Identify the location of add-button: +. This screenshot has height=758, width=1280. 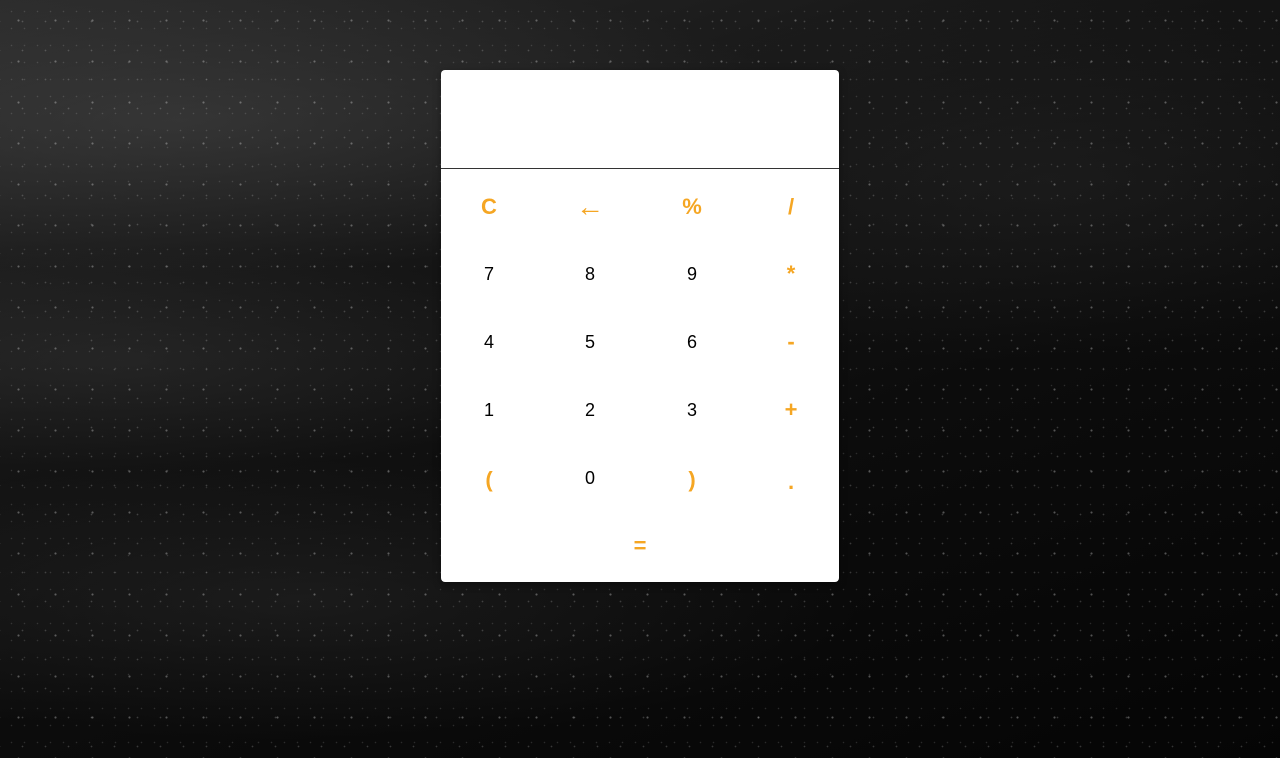
(790, 410).